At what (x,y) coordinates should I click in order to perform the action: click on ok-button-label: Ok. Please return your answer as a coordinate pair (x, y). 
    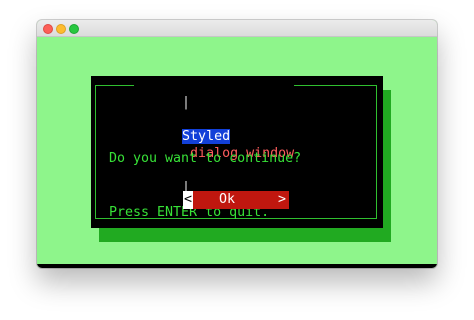
    Looking at the image, I should click on (227, 199).